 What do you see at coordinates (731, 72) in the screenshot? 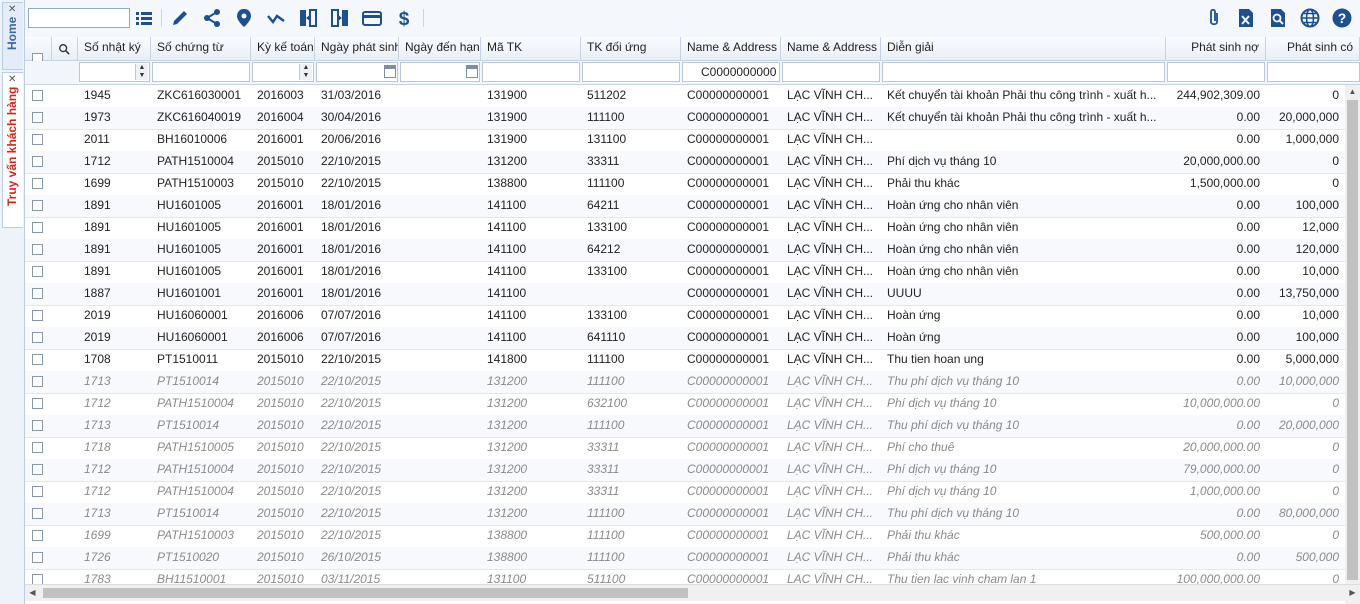
I see `filter-input: C0000000000` at bounding box center [731, 72].